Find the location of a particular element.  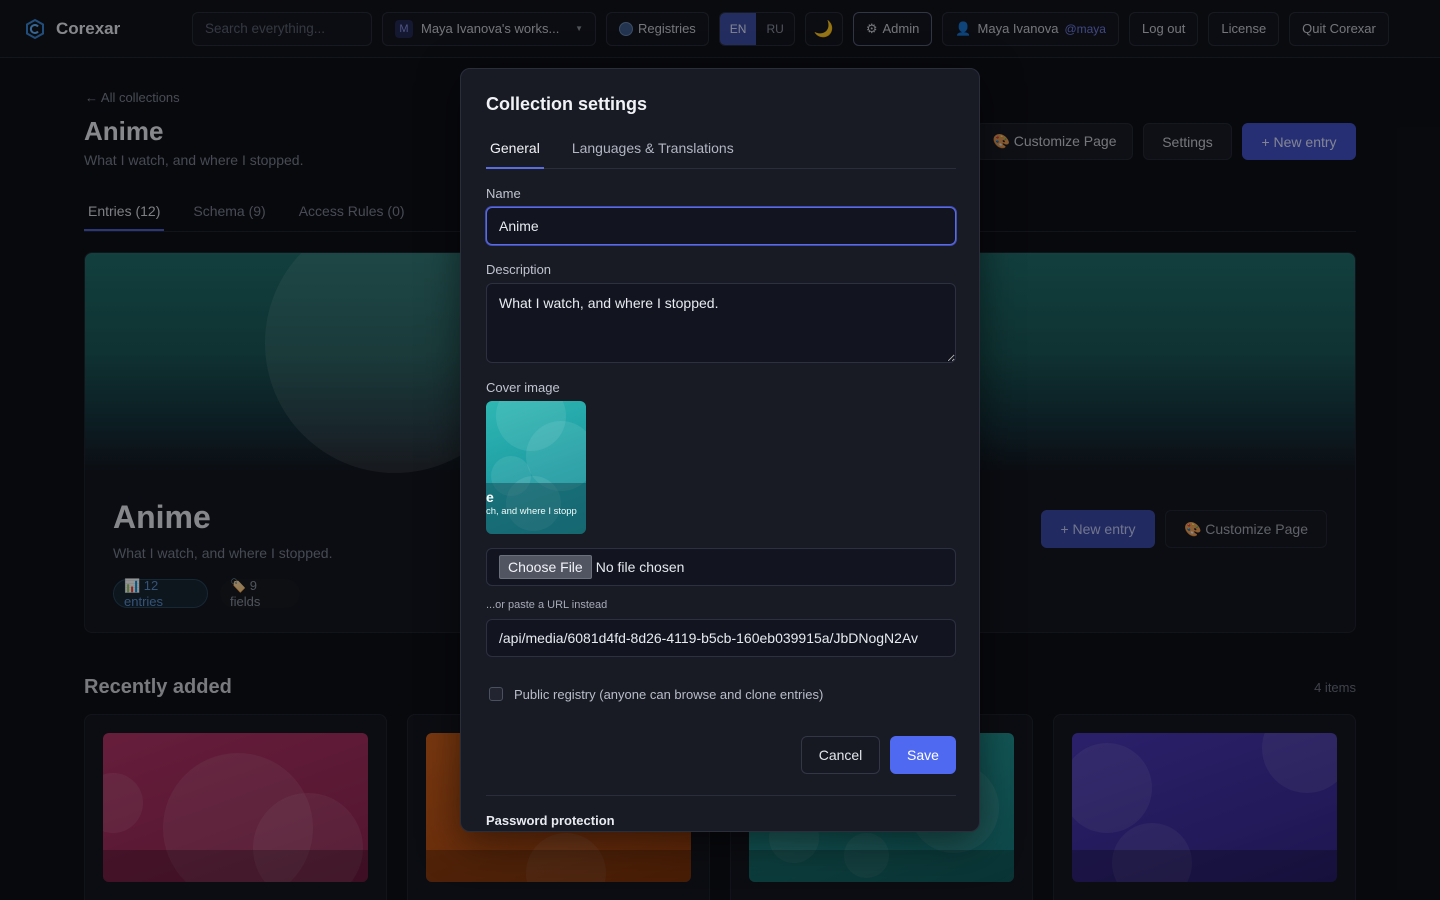

cover-preview-title: e is located at coordinates (490, 497).